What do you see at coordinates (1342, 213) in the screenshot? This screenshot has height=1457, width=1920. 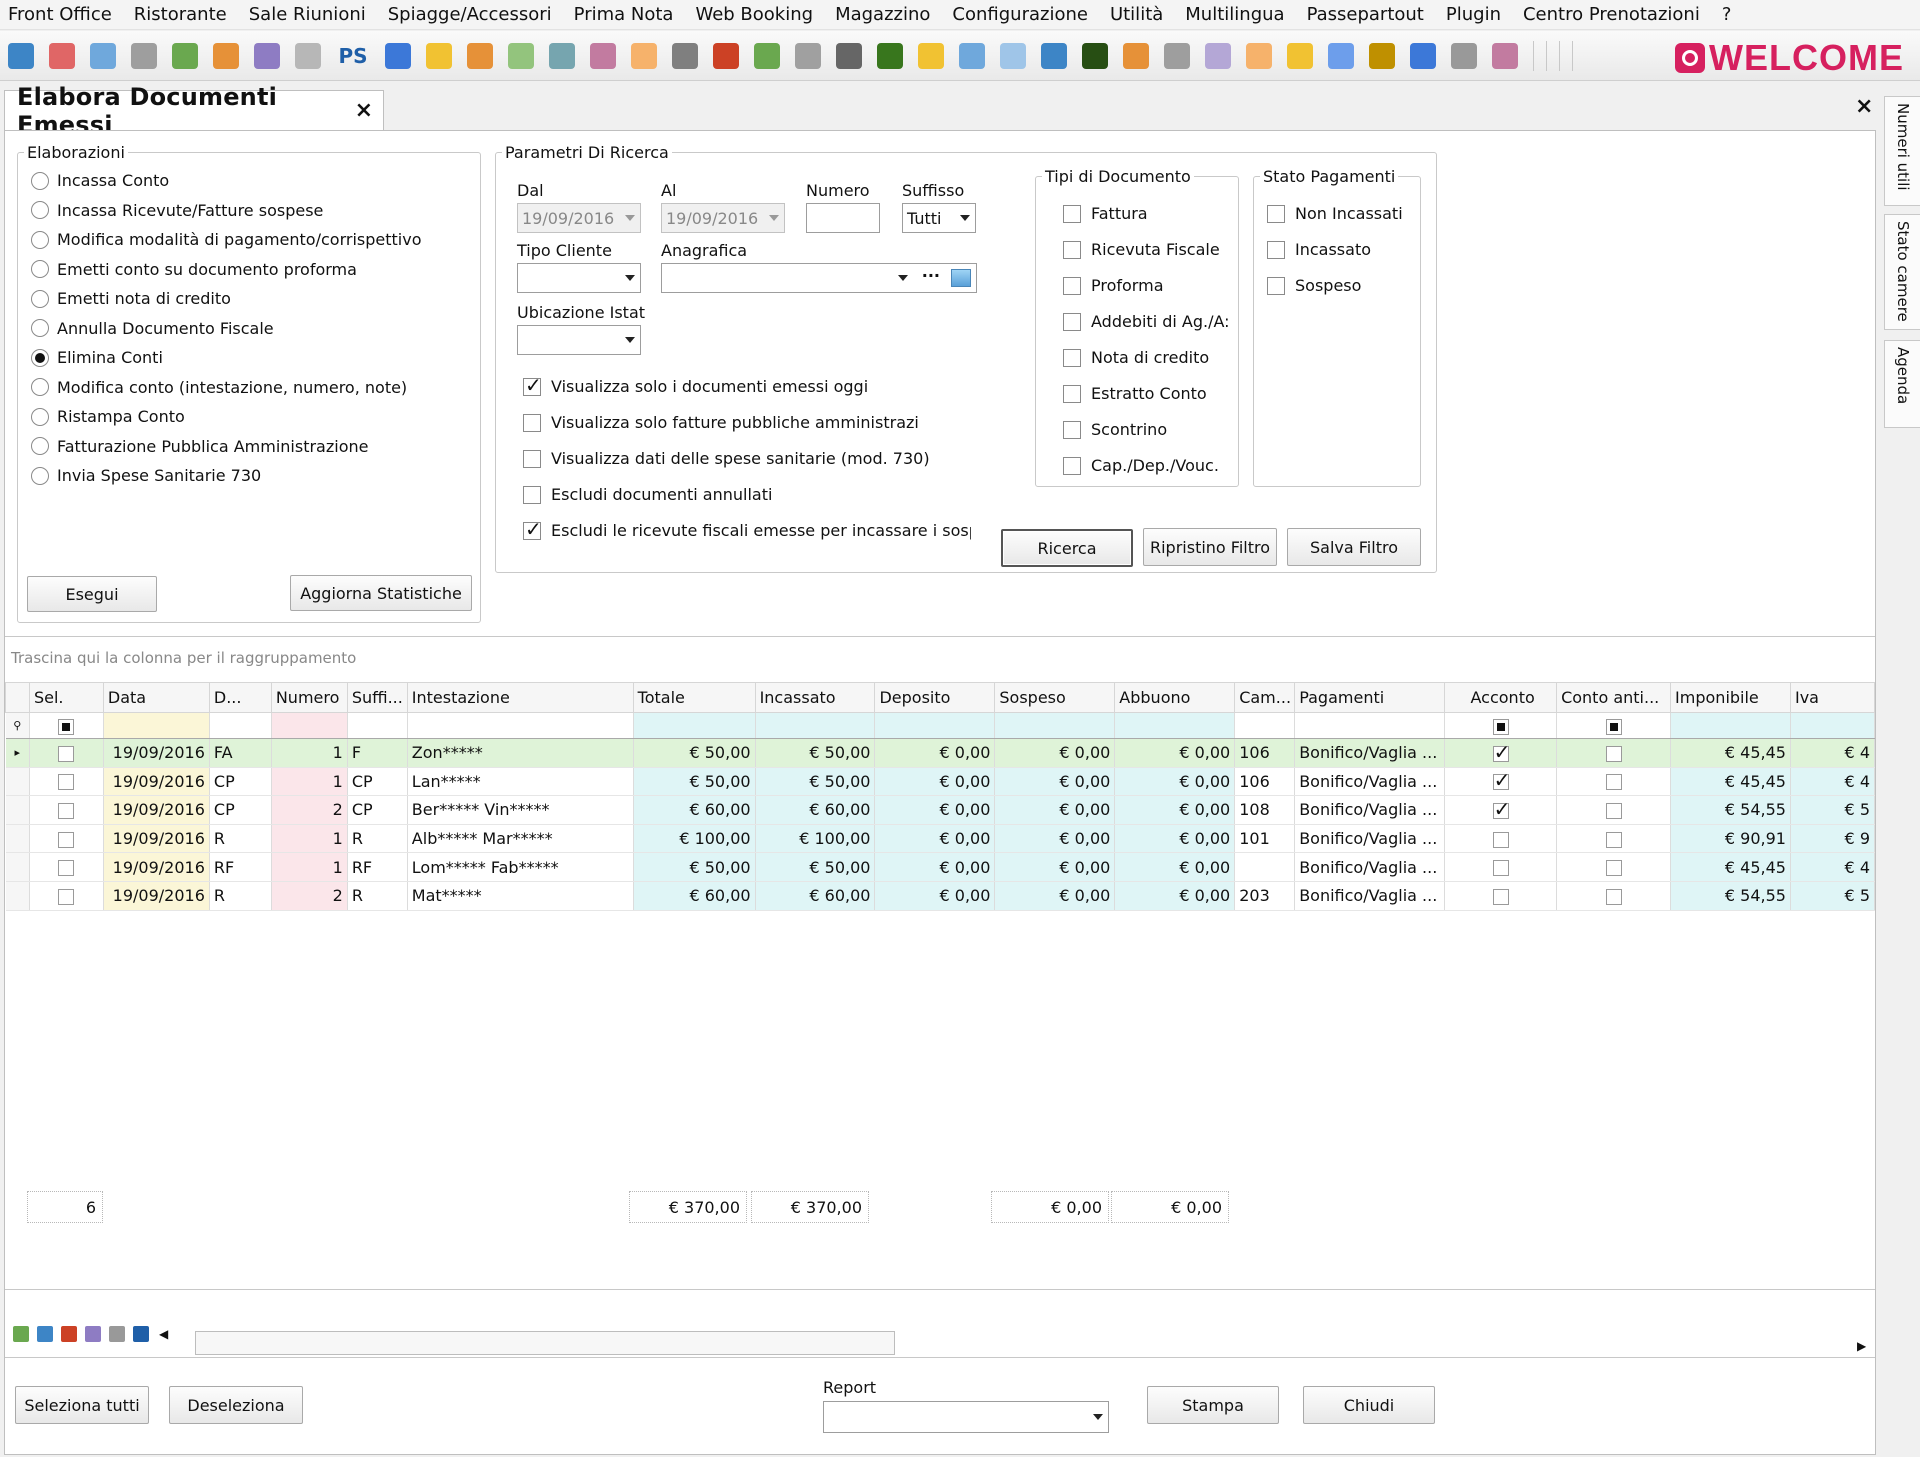 I see `payment-status-checkbox-row: Non Incassati` at bounding box center [1342, 213].